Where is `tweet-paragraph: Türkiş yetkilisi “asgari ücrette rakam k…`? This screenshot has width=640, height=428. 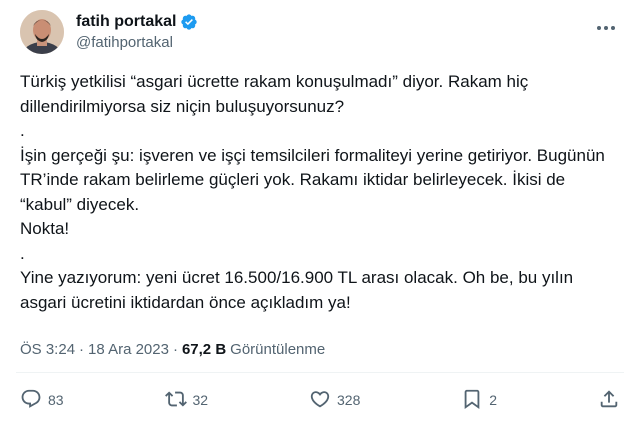
tweet-paragraph: Türkiş yetkilisi “asgari ücrette rakam k… is located at coordinates (277, 94).